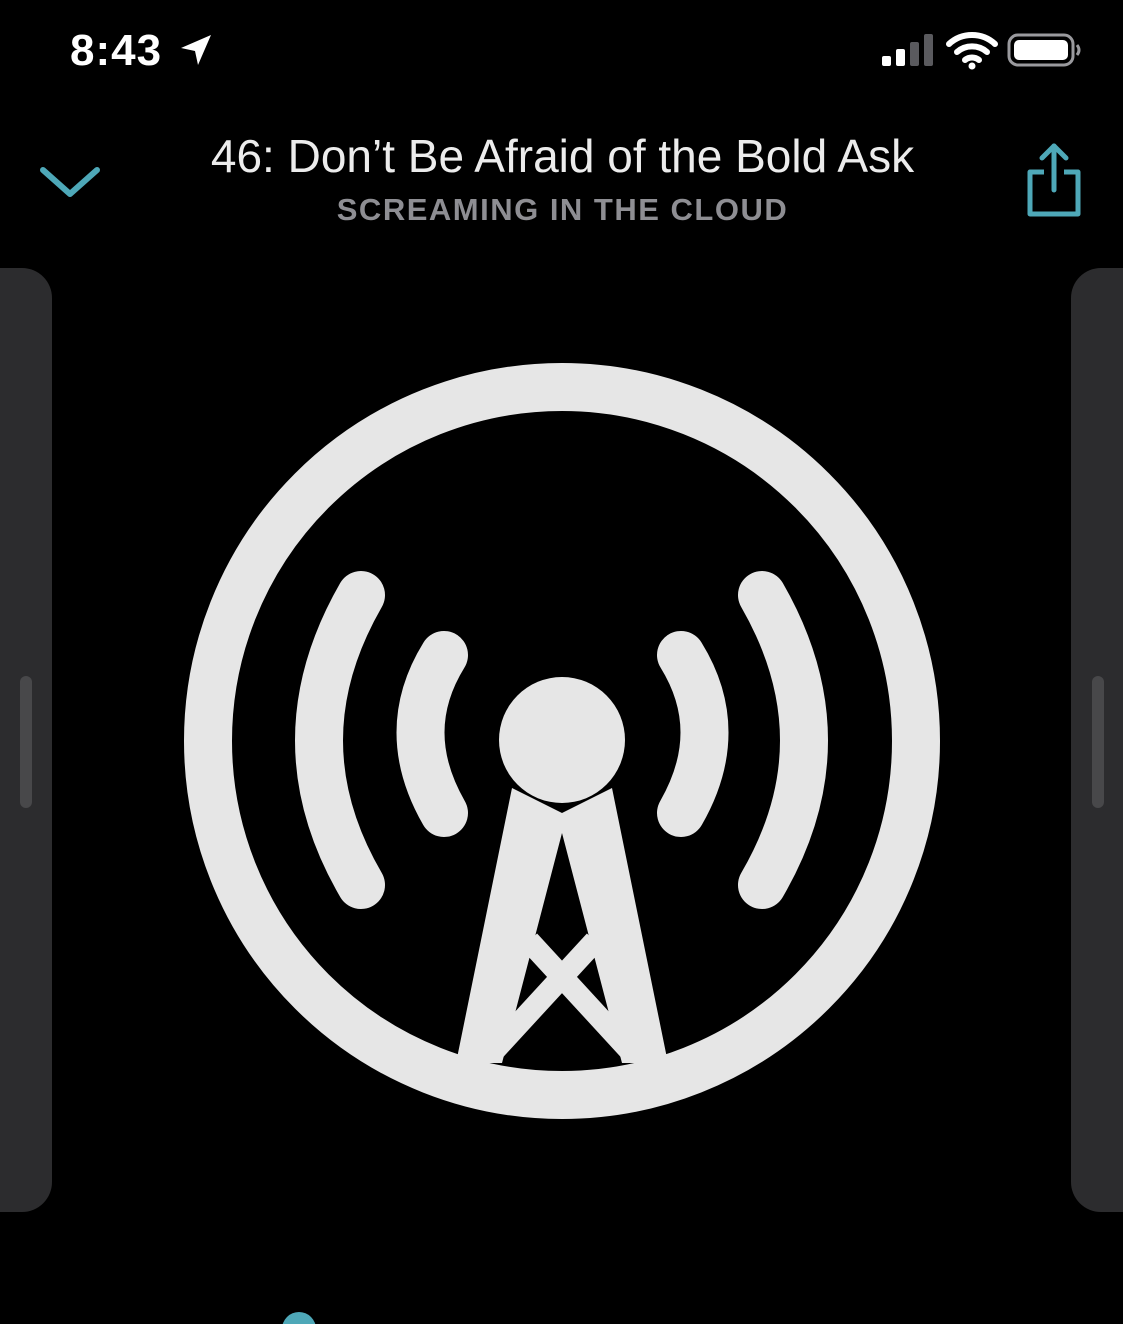  I want to click on share-icon, so click(1054, 180).